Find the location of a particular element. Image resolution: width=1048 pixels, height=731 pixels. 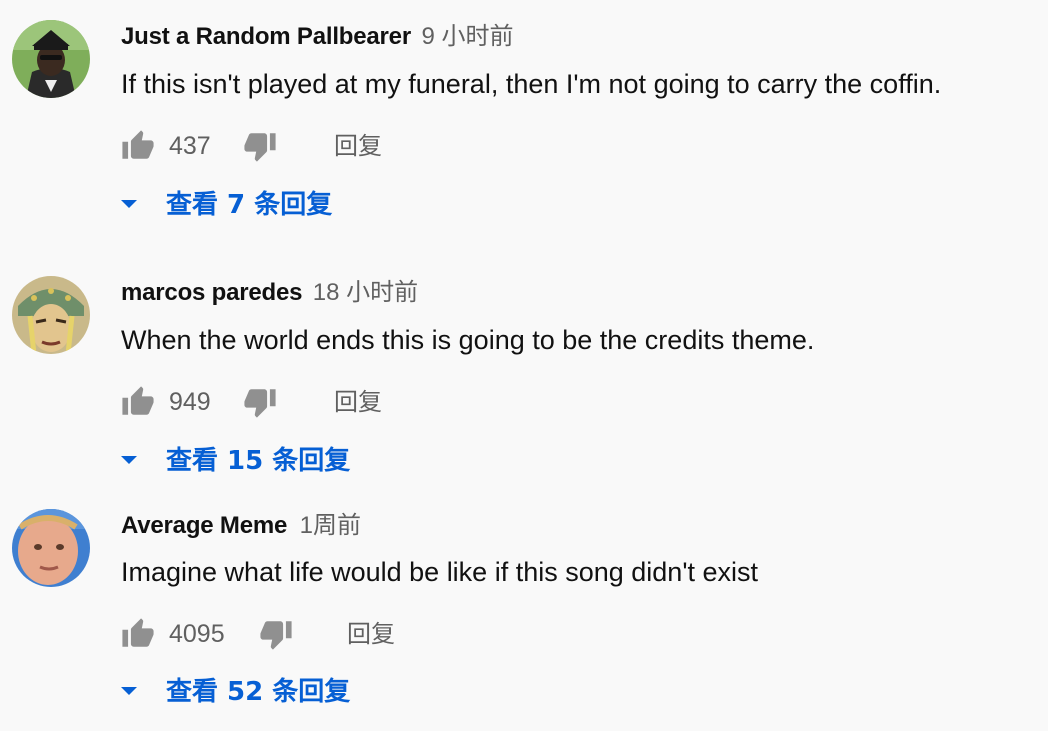

author-name: marcos paredes is located at coordinates (212, 292).